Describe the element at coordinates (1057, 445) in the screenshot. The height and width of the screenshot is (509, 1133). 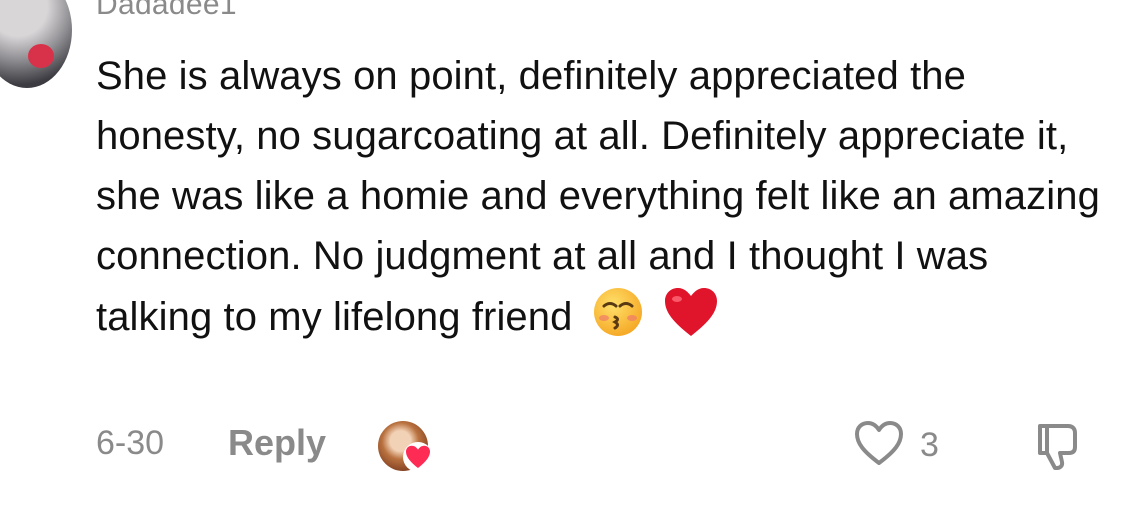
I see `thumbs-down-icon` at that location.